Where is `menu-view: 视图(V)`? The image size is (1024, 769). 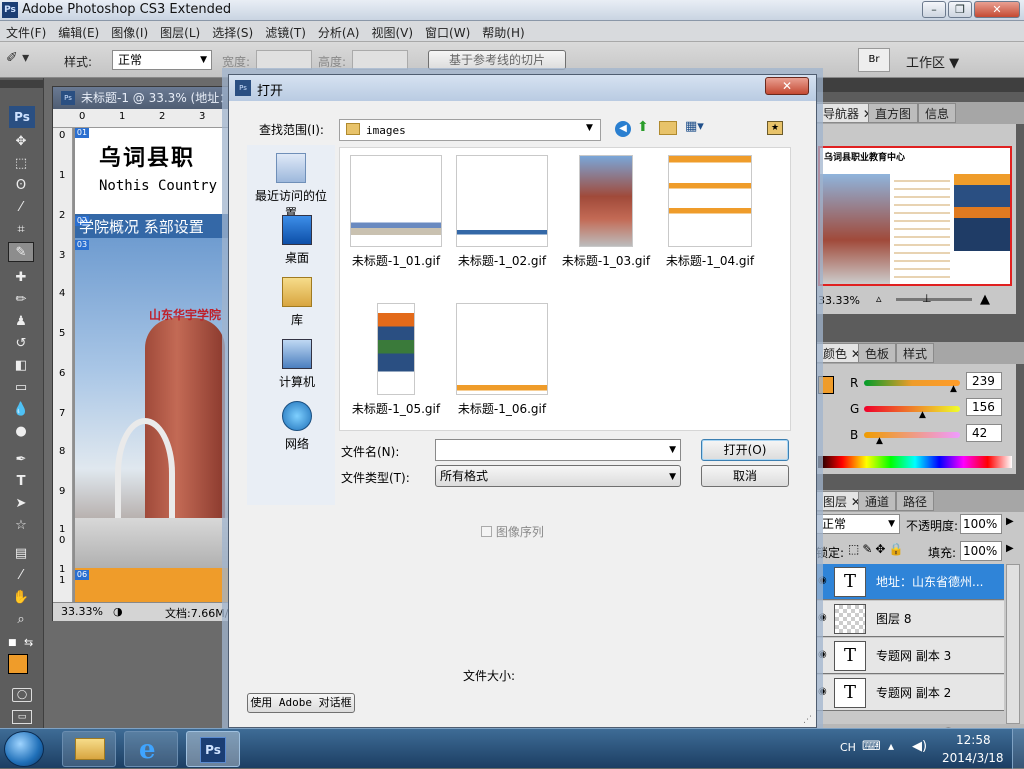 menu-view: 视图(V) is located at coordinates (392, 32).